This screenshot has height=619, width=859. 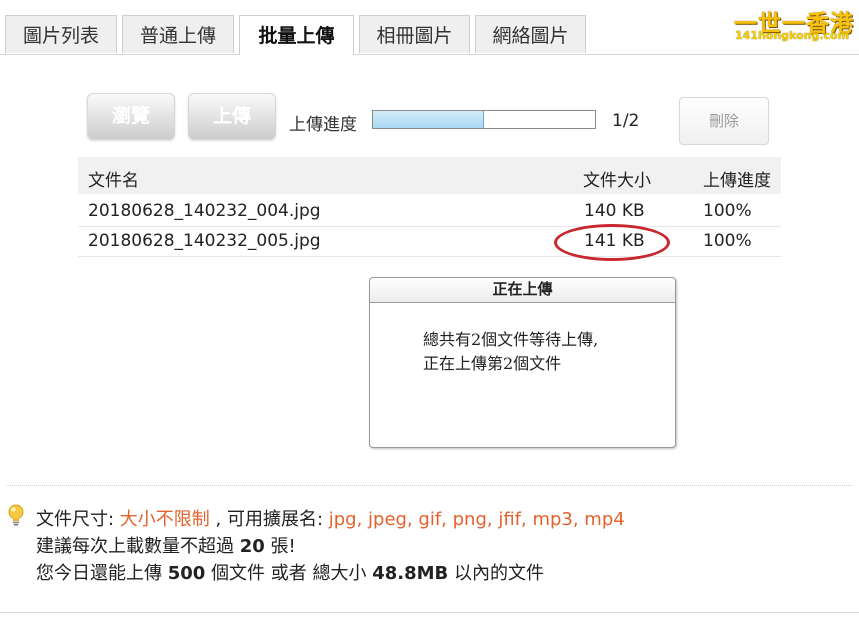 What do you see at coordinates (78, 519) in the screenshot?
I see `file-size-label: 文件尺寸:` at bounding box center [78, 519].